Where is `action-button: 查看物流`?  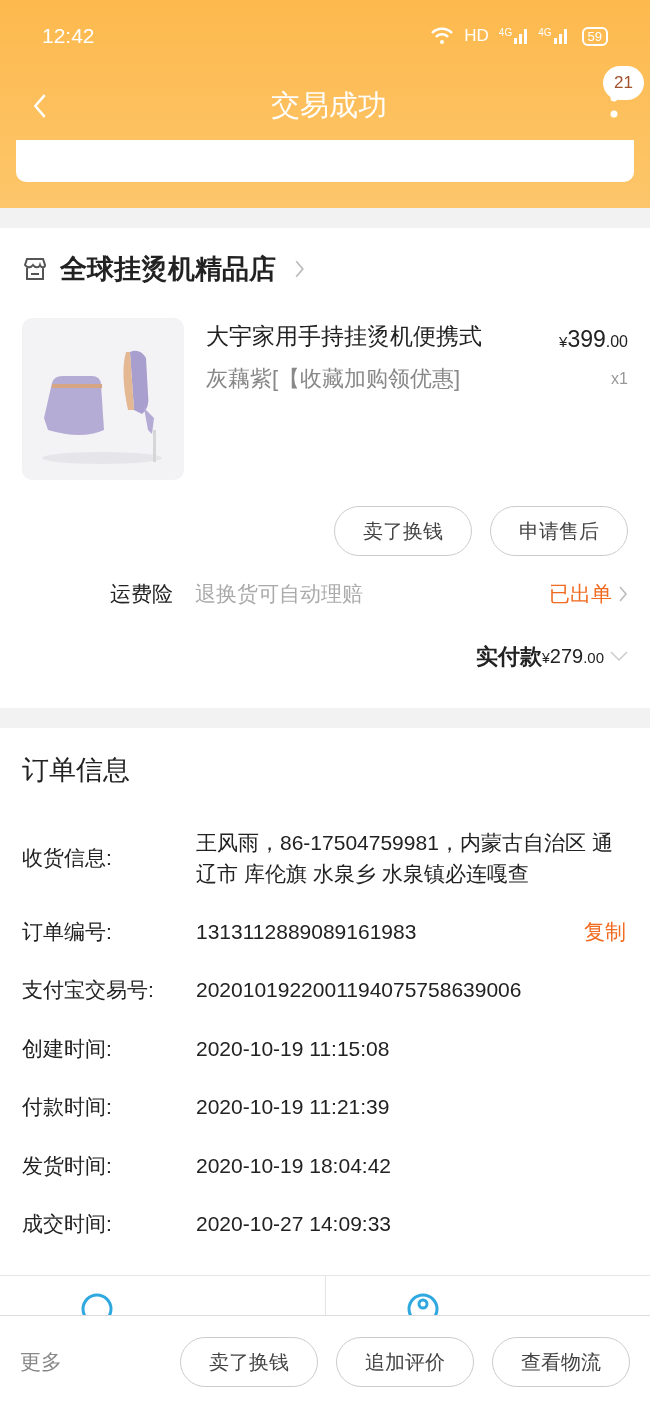
action-button: 查看物流 is located at coordinates (561, 1362).